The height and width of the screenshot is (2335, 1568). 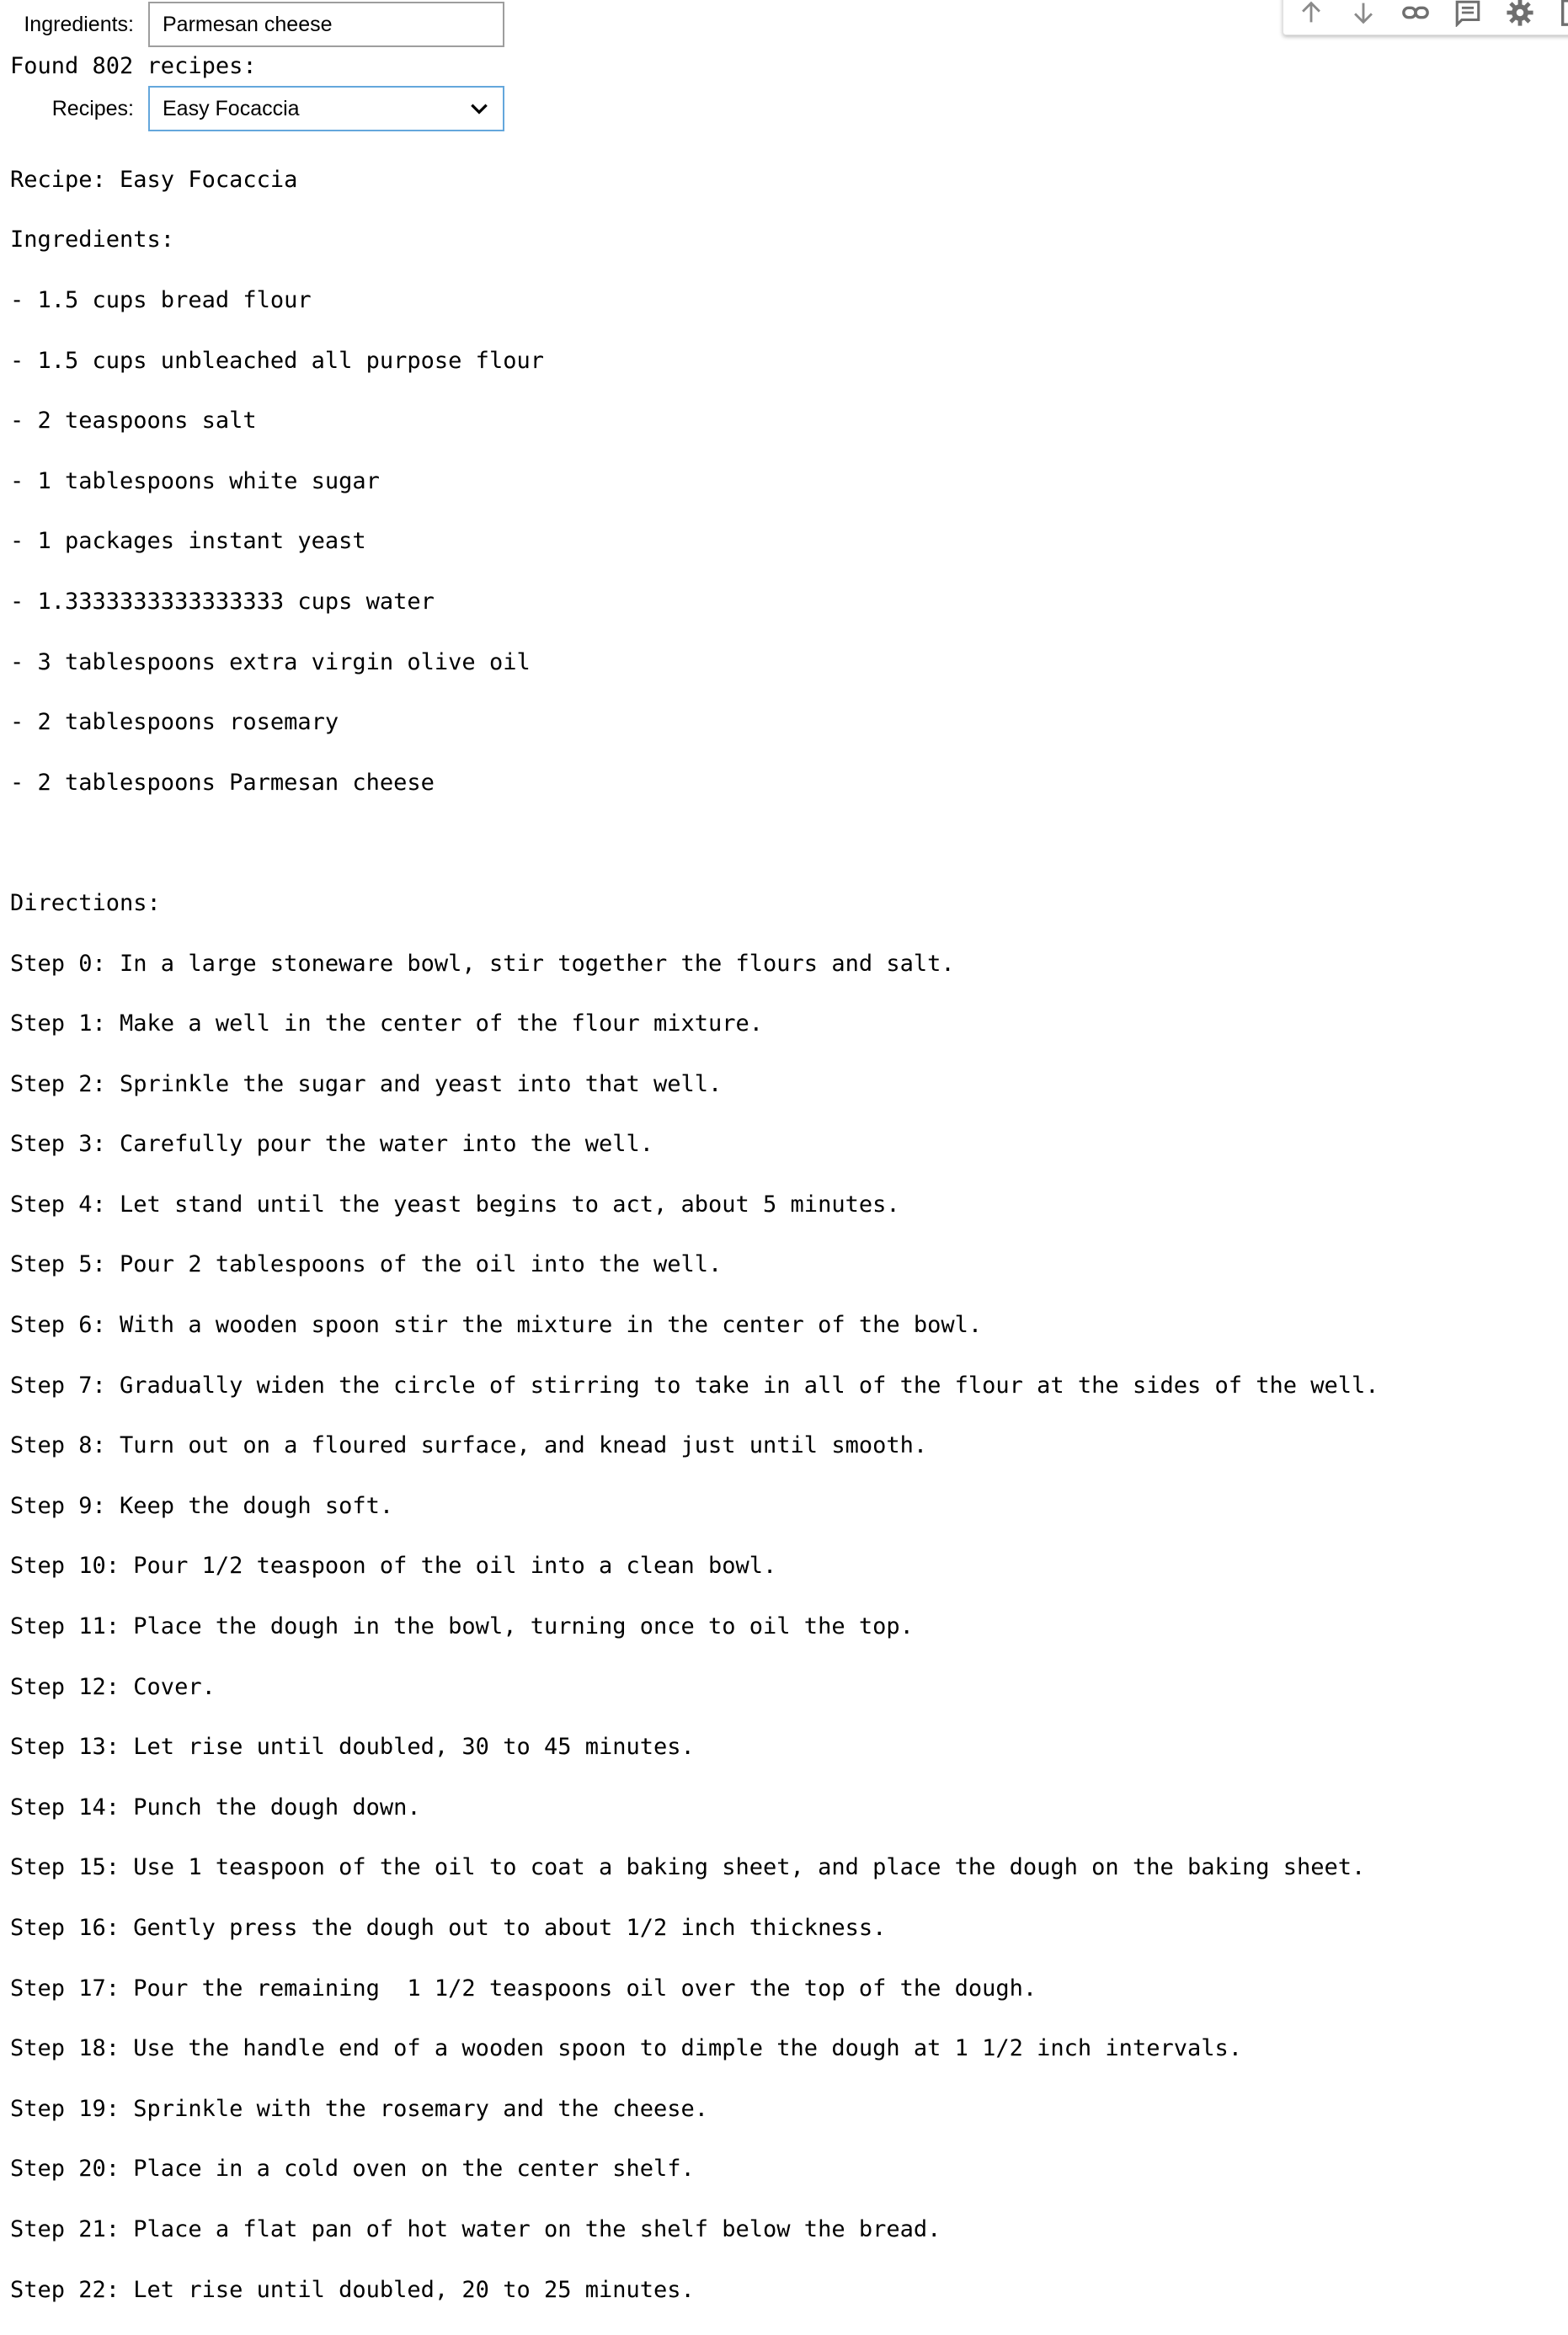 I want to click on ingredients-input, so click(x=326, y=24).